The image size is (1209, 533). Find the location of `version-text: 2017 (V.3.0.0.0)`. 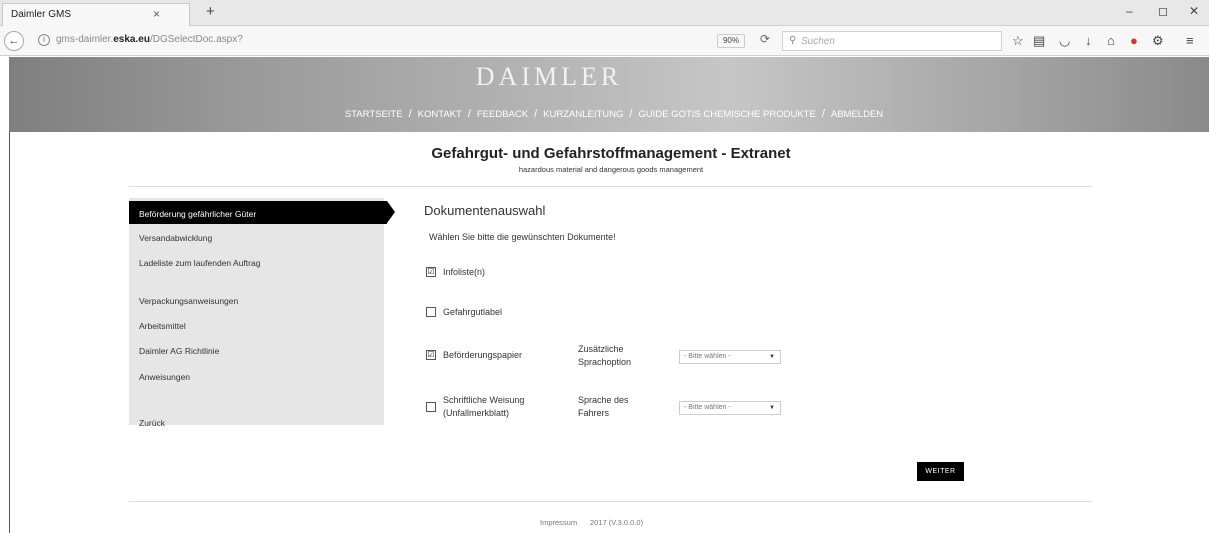

version-text: 2017 (V.3.0.0.0) is located at coordinates (617, 522).